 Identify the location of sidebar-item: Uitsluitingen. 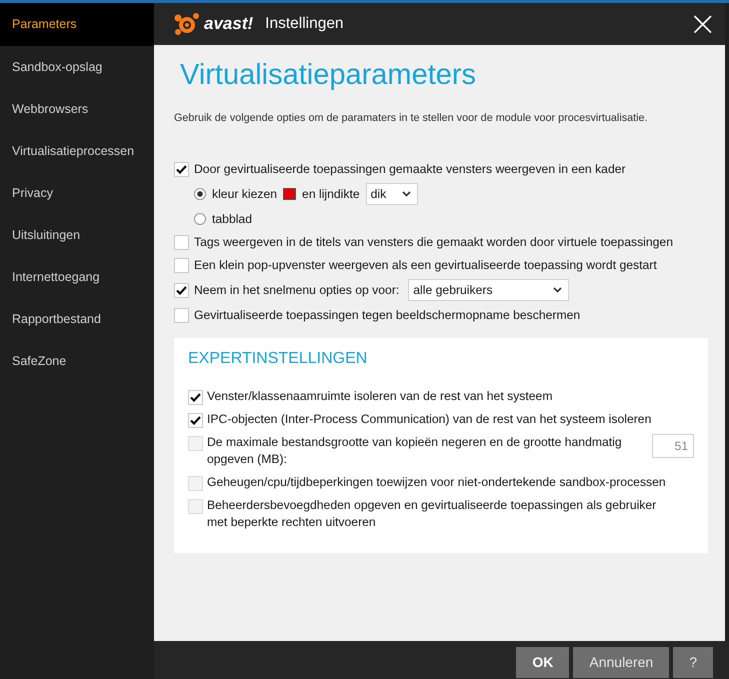
(77, 235).